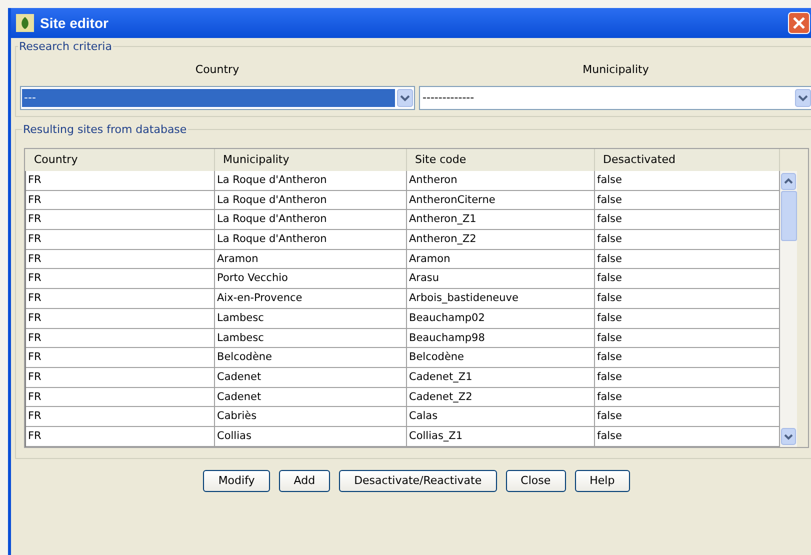 The image size is (811, 555). I want to click on group-legend: Research criteria, so click(65, 46).